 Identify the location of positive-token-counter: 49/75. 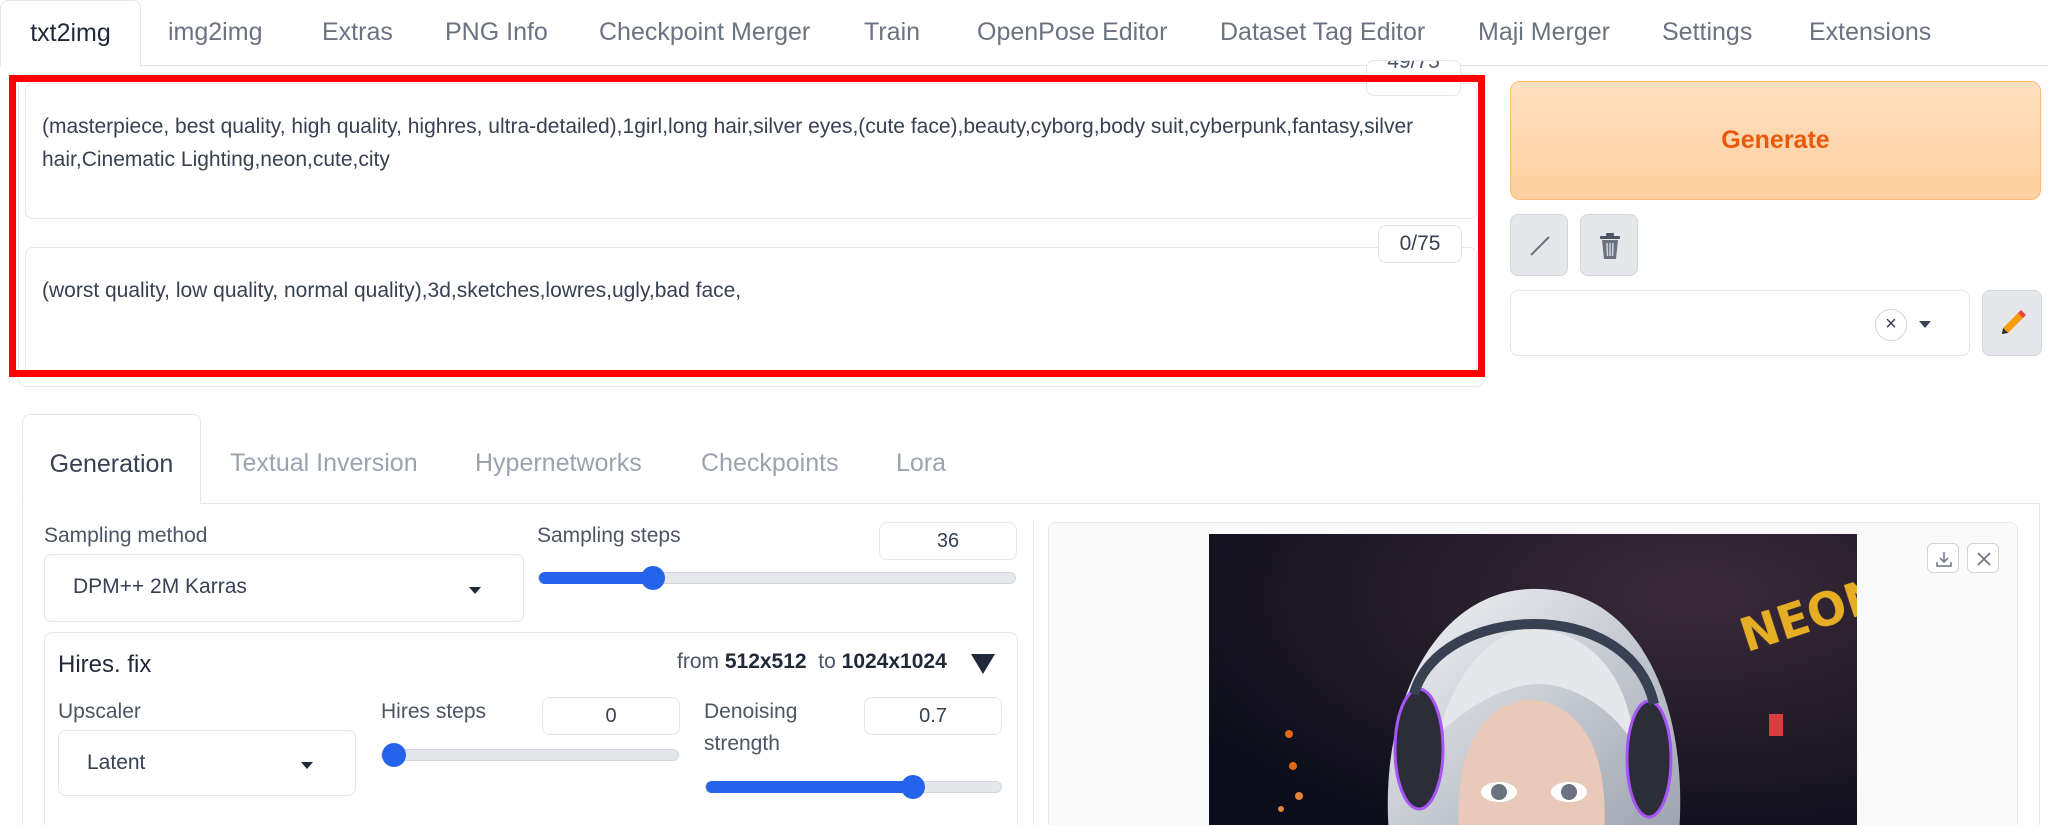
(1413, 78).